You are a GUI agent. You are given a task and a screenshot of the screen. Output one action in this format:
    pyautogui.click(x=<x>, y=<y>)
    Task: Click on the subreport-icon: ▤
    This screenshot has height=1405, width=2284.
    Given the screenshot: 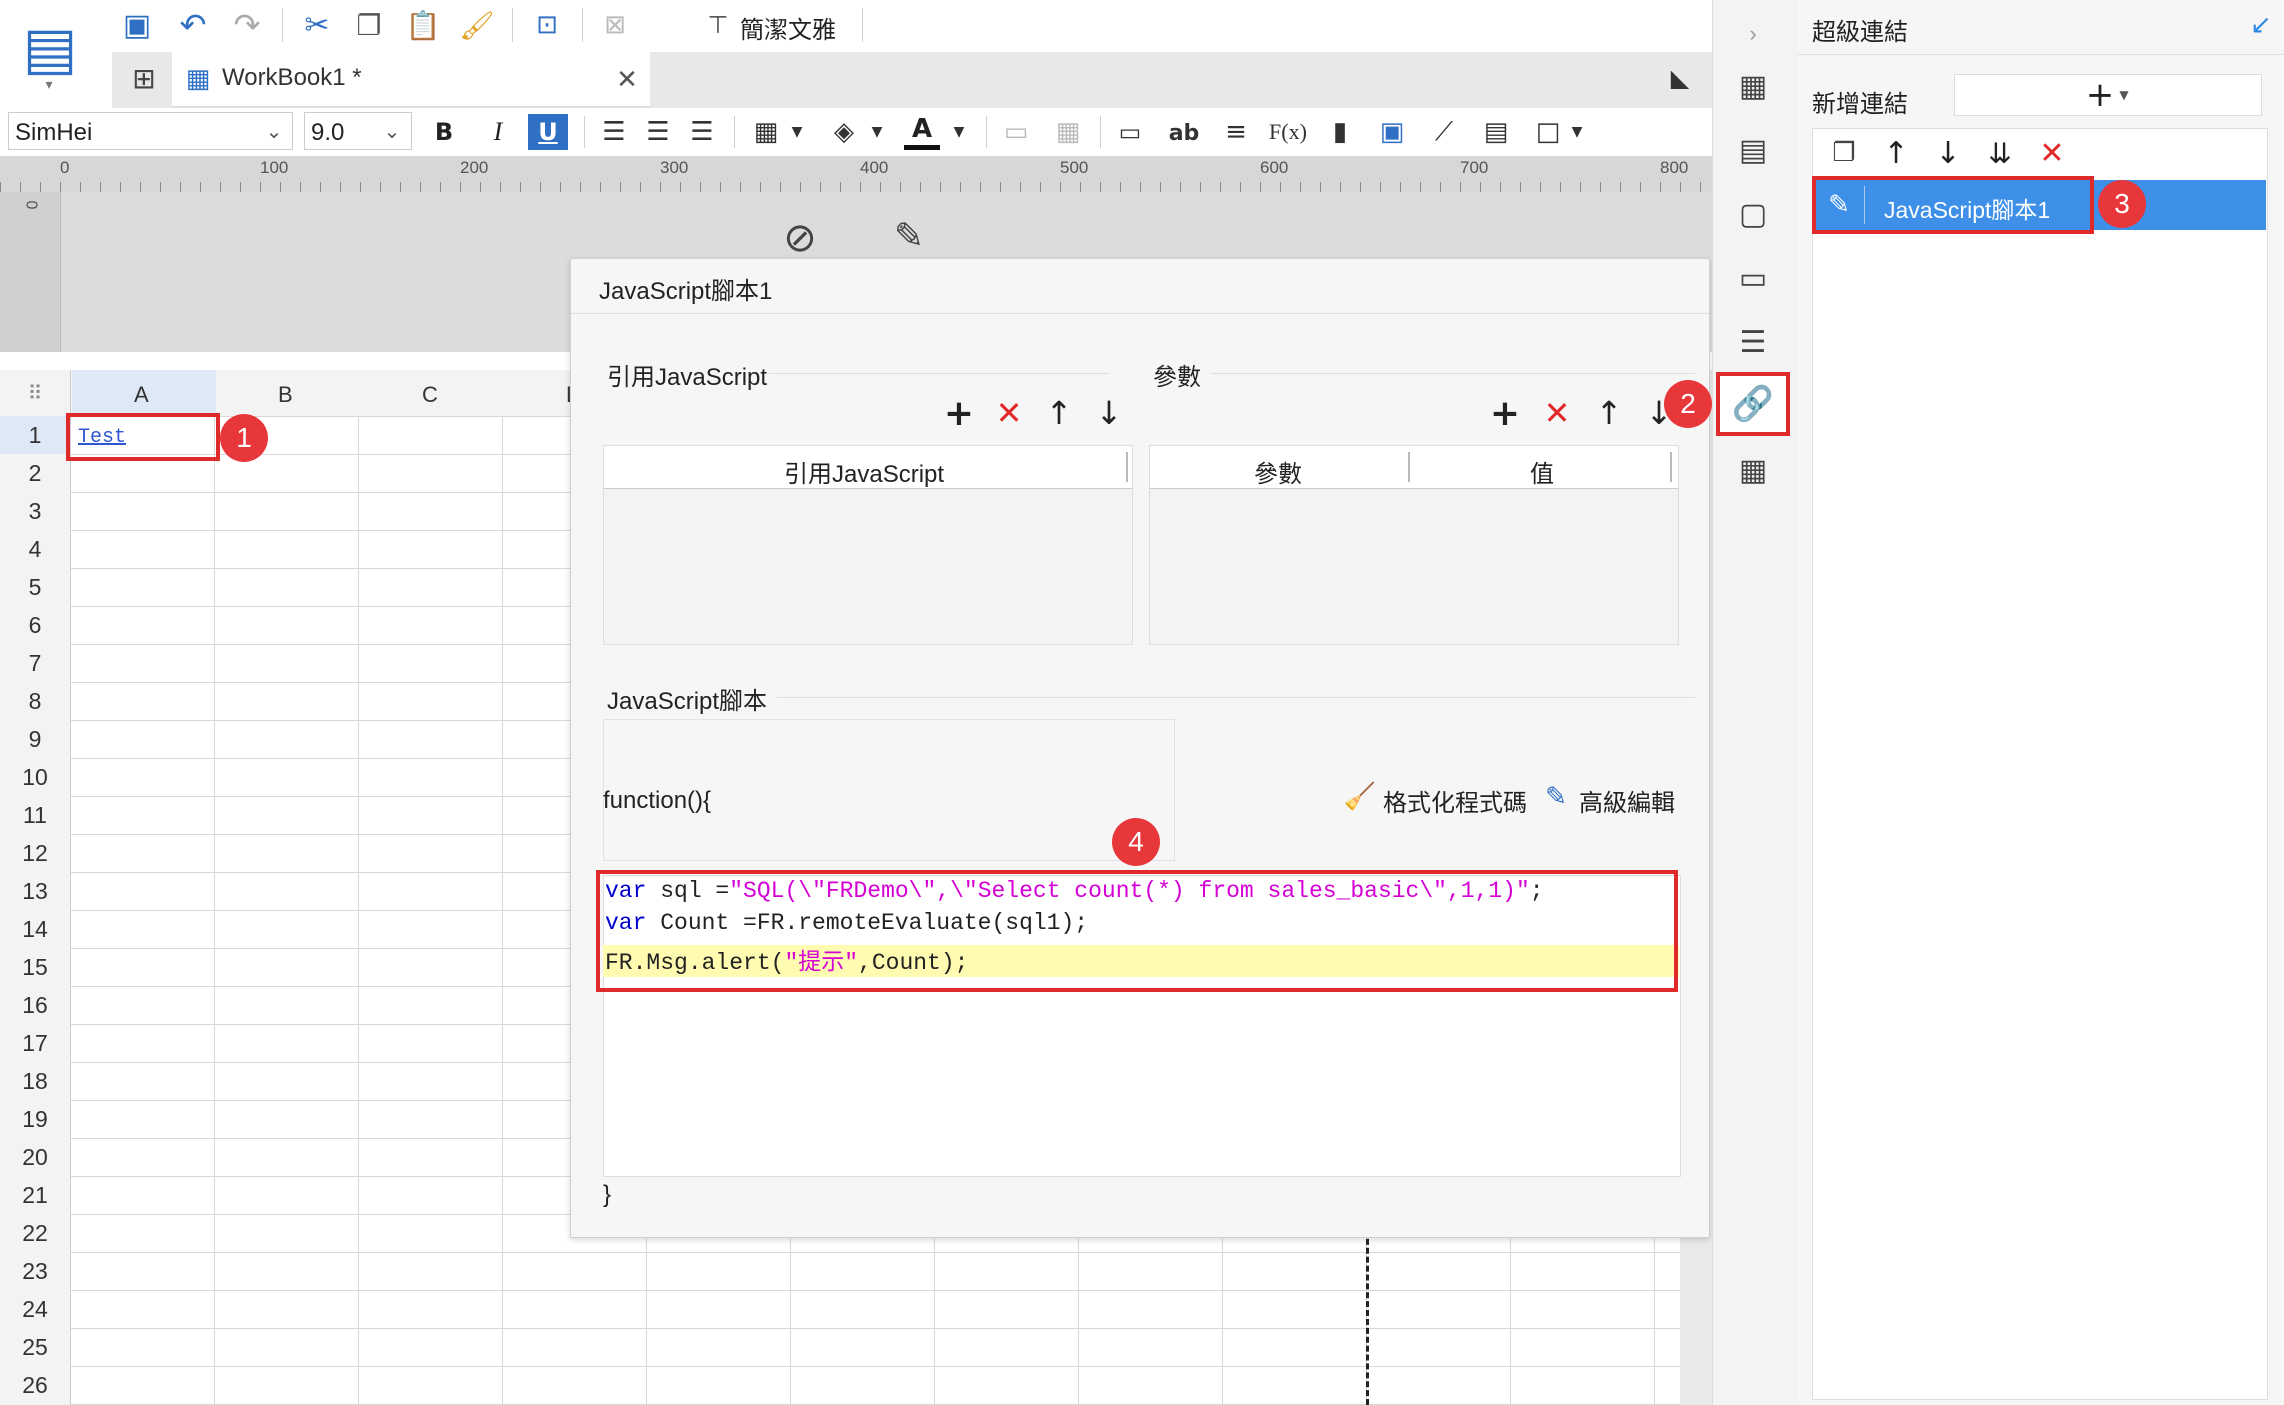 What is the action you would take?
    pyautogui.click(x=1496, y=132)
    